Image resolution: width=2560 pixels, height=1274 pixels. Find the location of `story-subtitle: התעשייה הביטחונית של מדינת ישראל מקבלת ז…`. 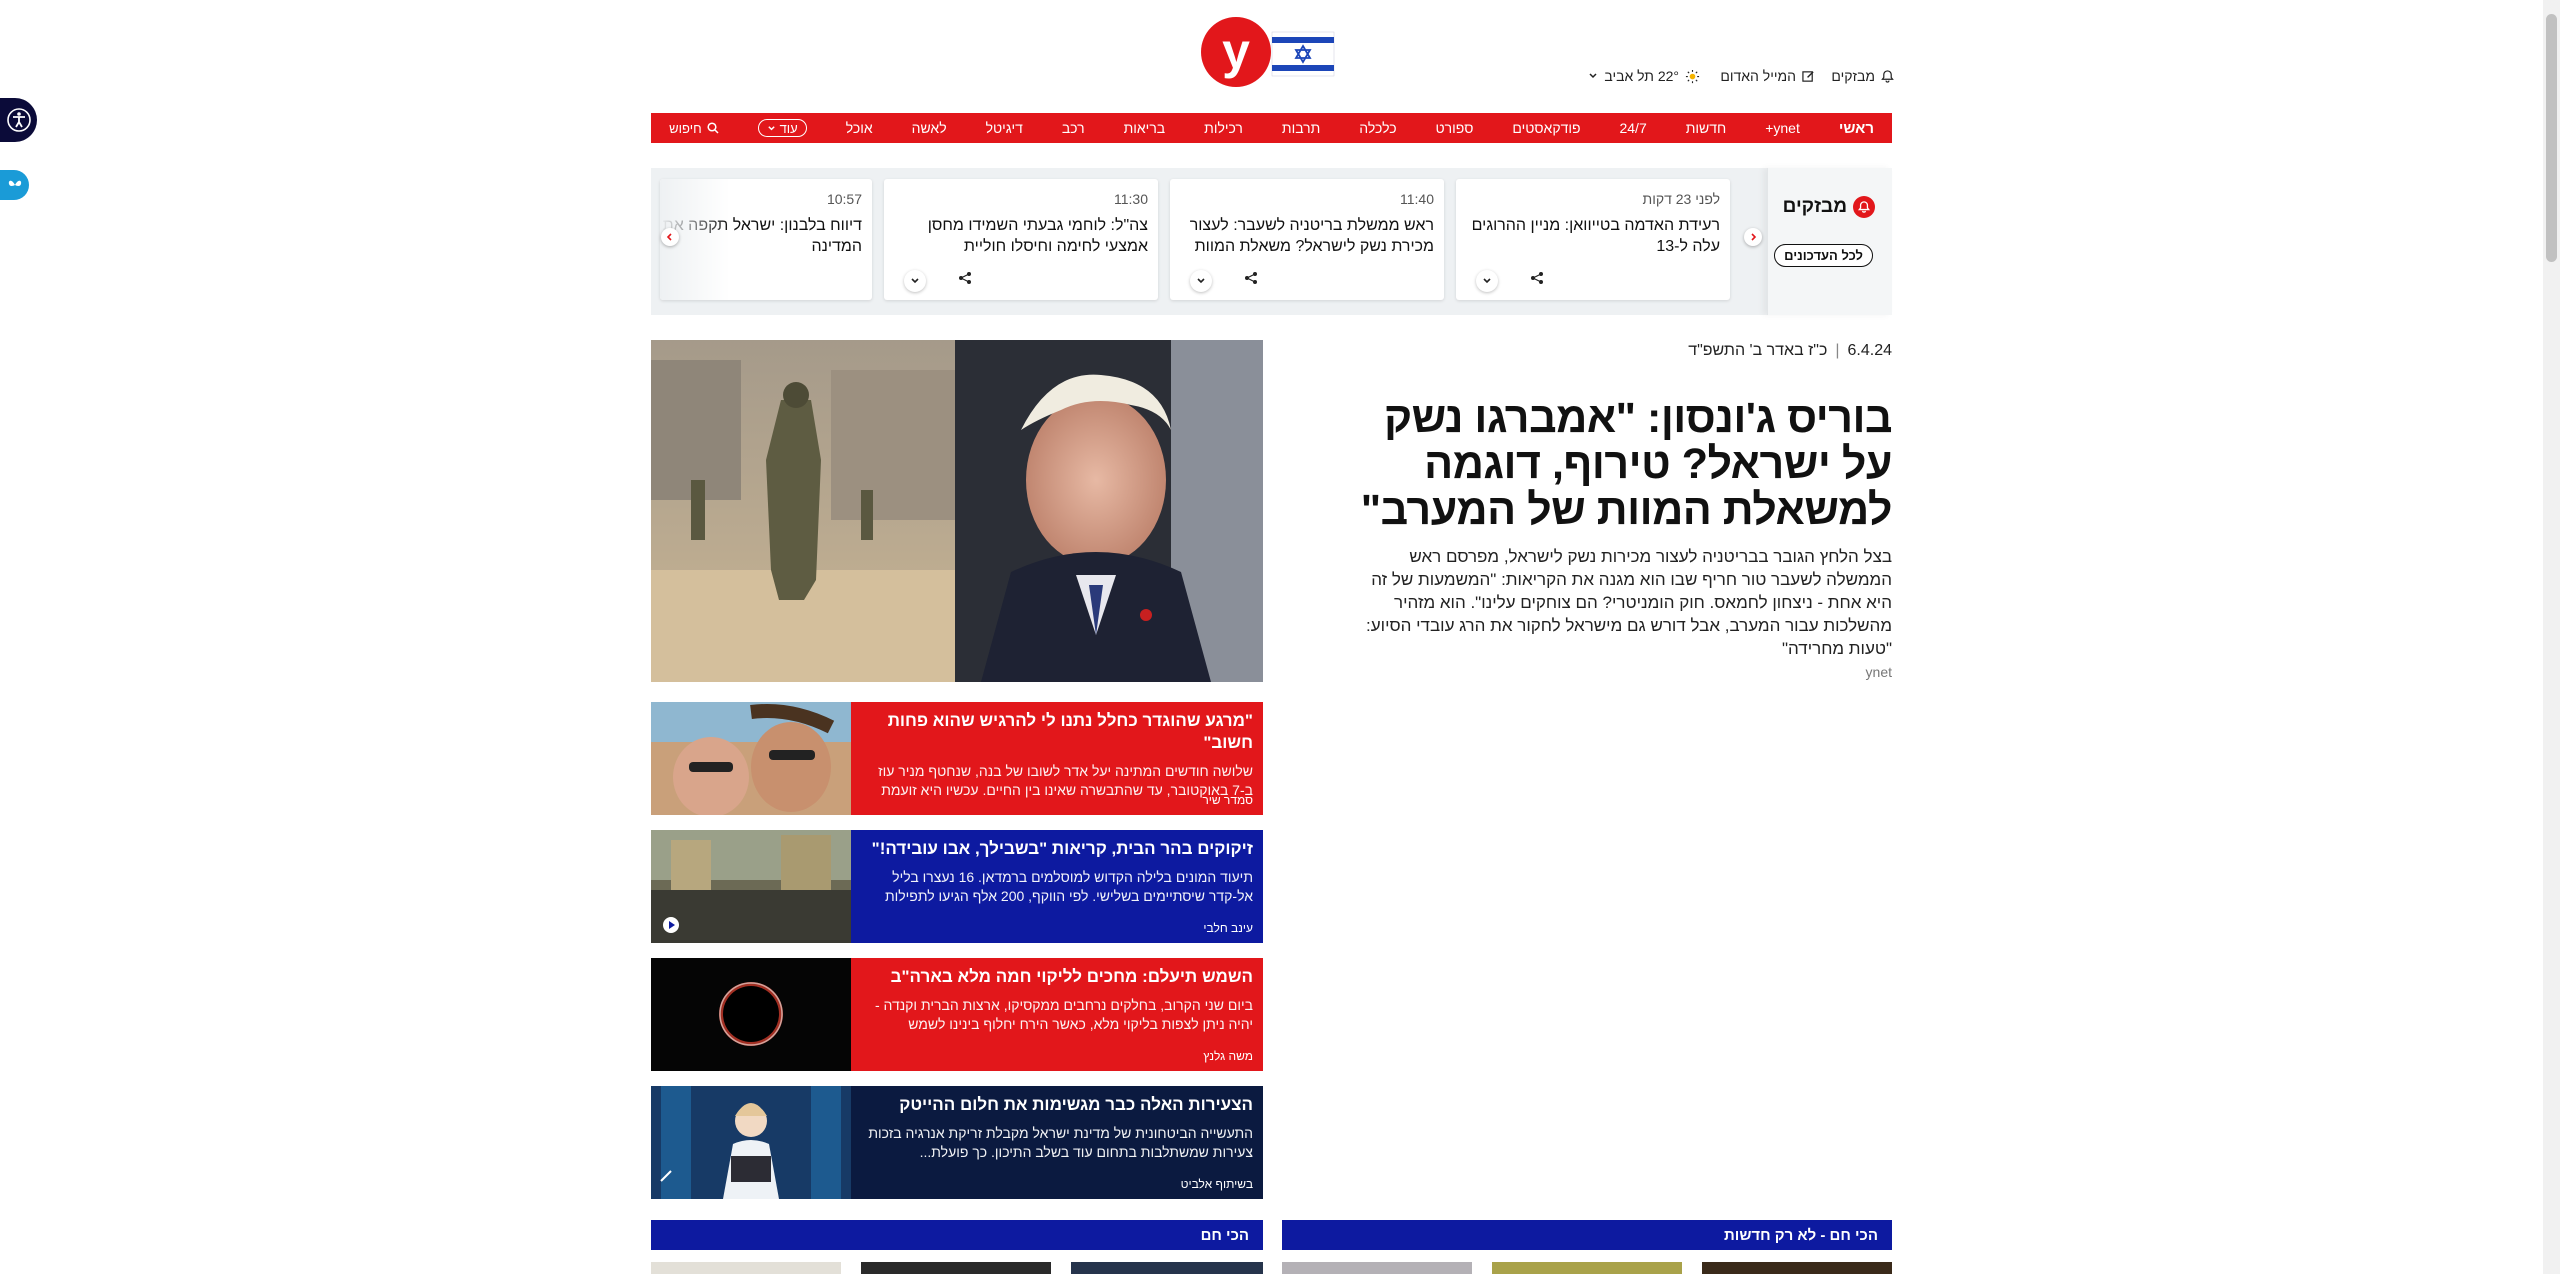

story-subtitle: התעשייה הביטחונית של מדינת ישראל מקבלת ז… is located at coordinates (1060, 1142).